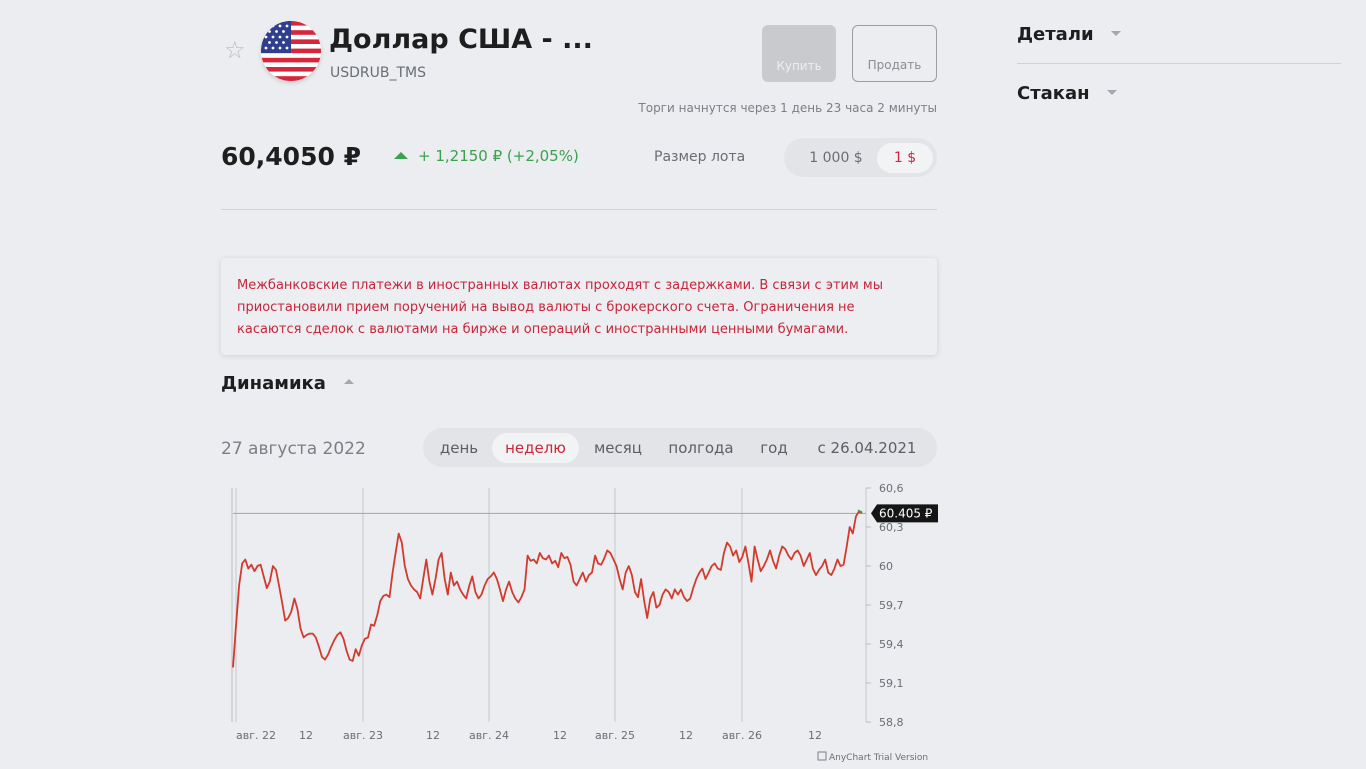 The width and height of the screenshot is (1366, 769). I want to click on chart-y-tick-label: 59,7, so click(891, 605).